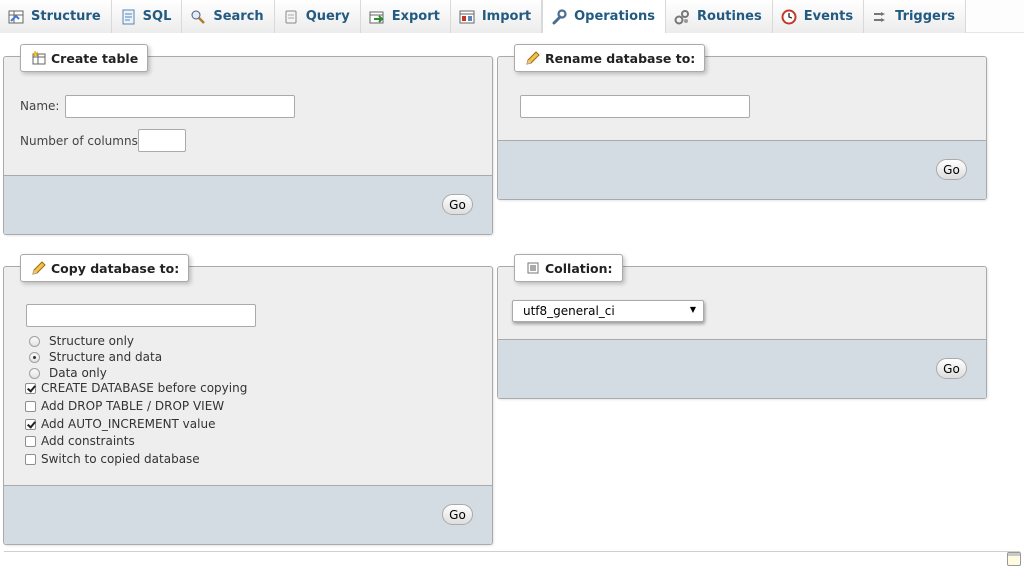 The image size is (1024, 571). Describe the element at coordinates (198, 17) in the screenshot. I see `search-icon` at that location.